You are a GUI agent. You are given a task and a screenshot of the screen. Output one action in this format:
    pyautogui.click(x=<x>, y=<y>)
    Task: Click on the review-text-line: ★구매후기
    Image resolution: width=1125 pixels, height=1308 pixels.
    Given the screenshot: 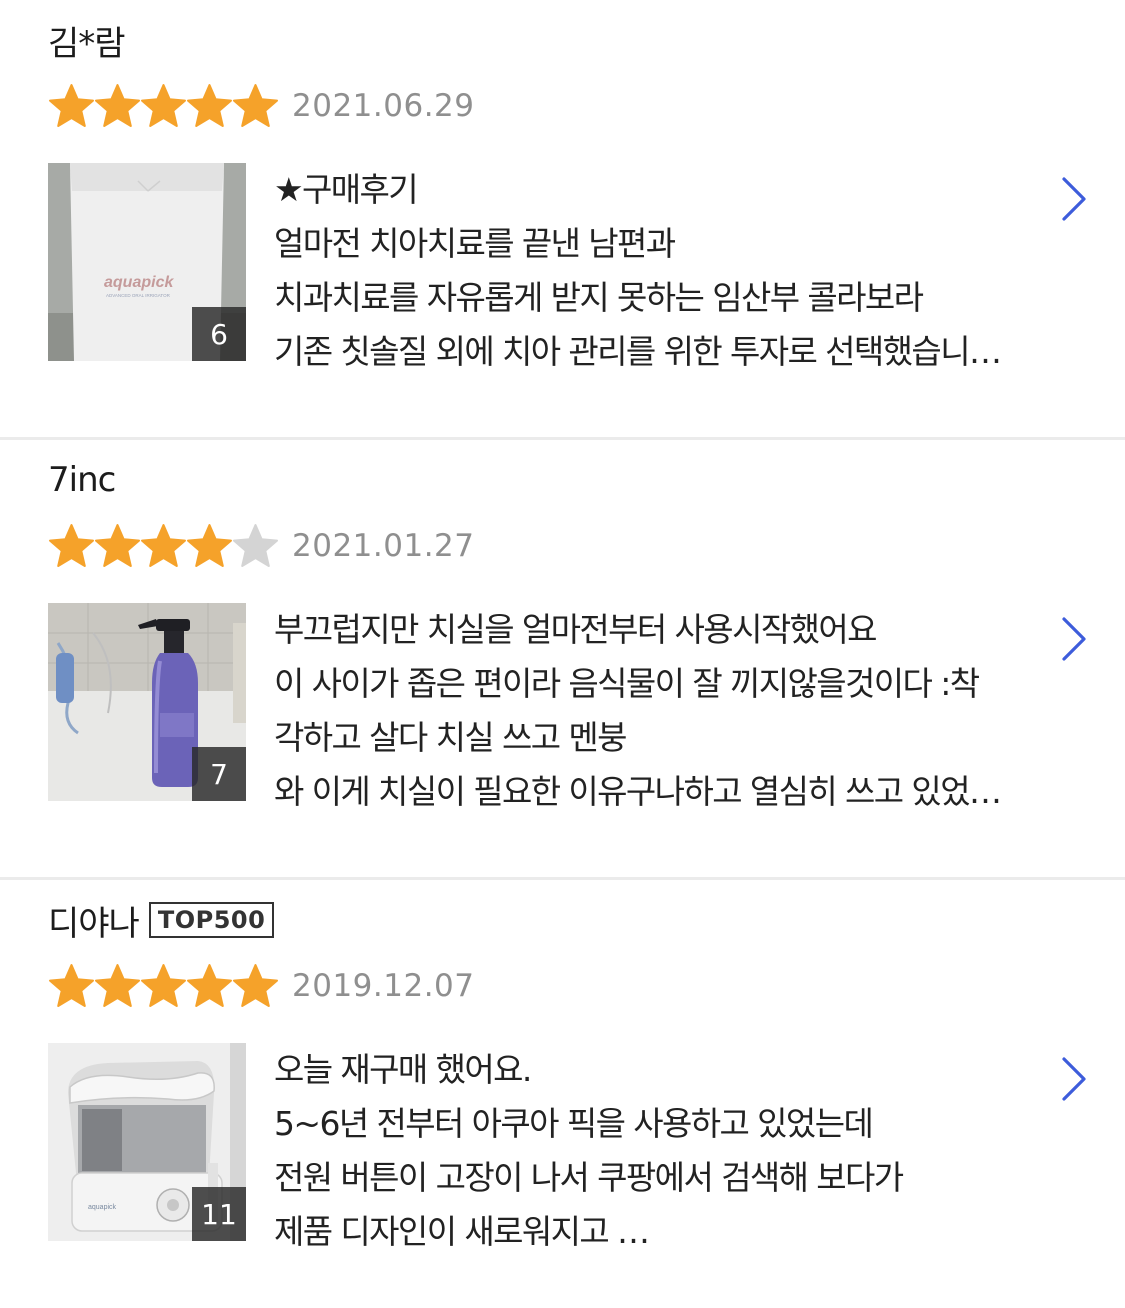 What is the action you would take?
    pyautogui.click(x=346, y=189)
    